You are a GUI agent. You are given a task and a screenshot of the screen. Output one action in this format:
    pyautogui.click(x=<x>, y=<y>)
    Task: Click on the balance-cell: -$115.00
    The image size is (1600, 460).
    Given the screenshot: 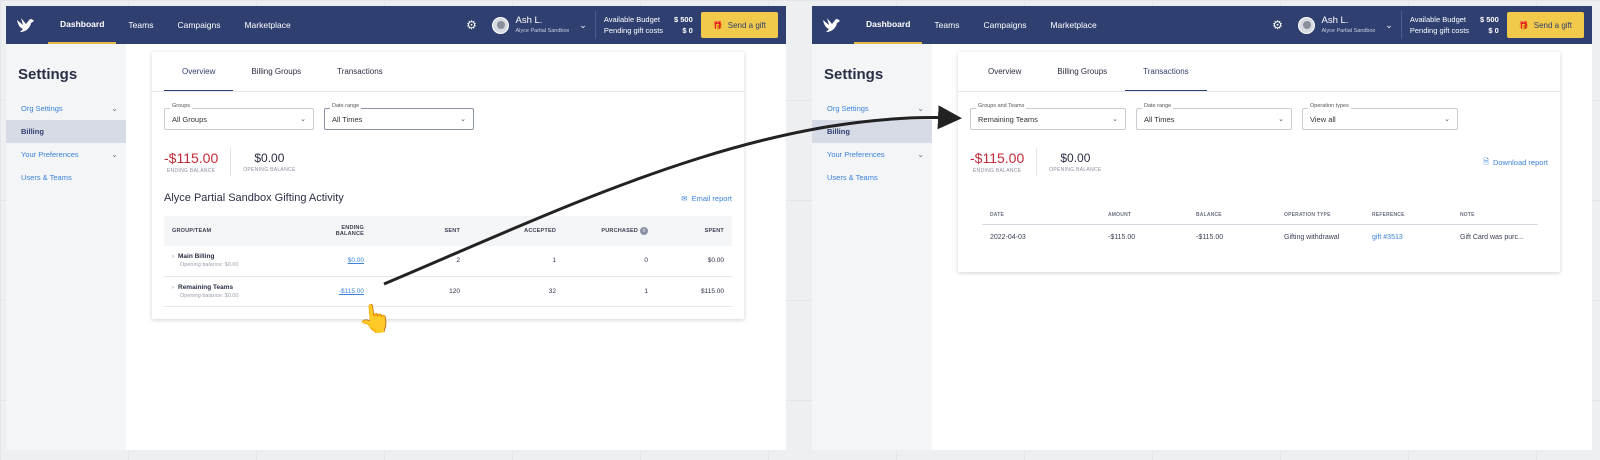 What is the action you would take?
    pyautogui.click(x=1210, y=237)
    